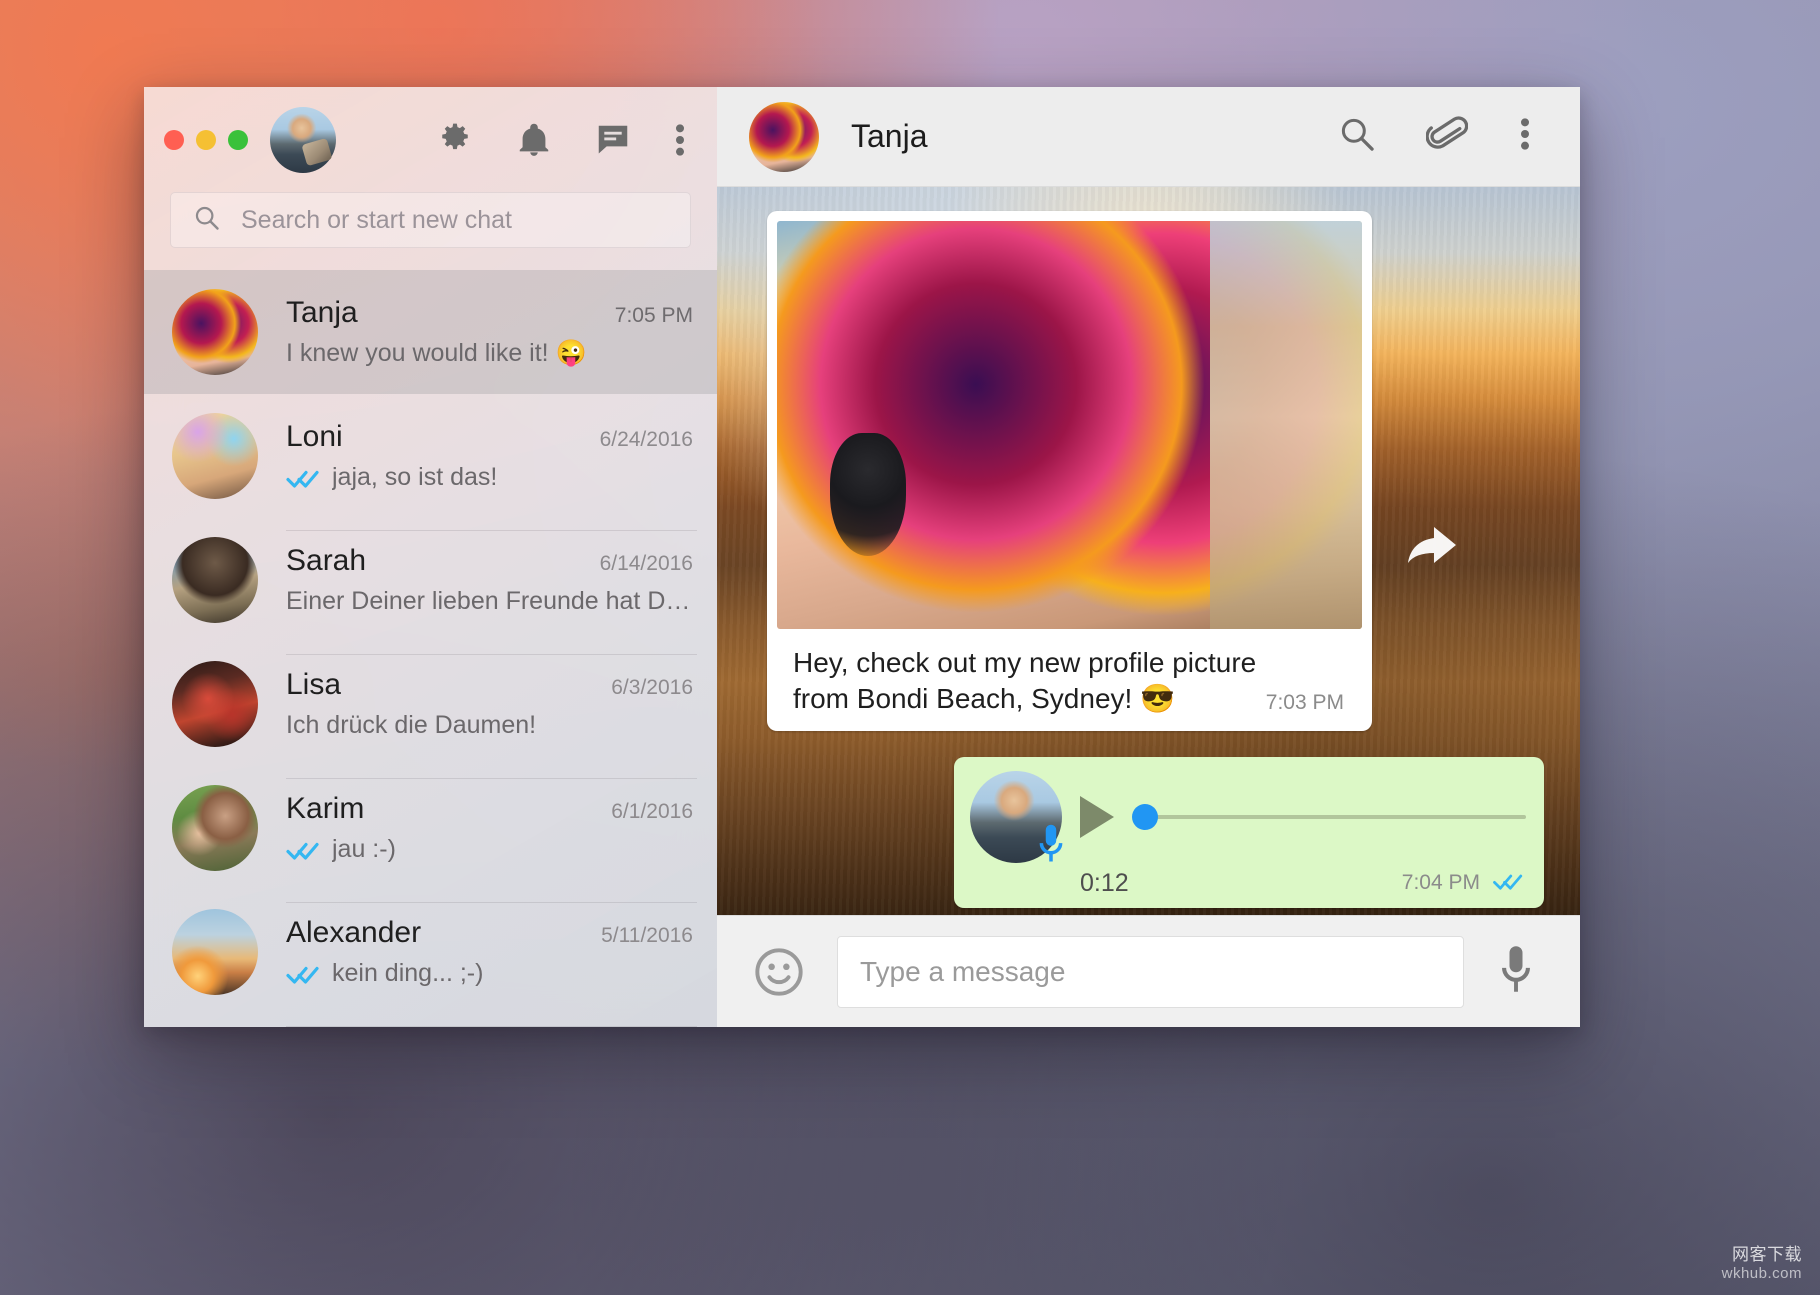 The height and width of the screenshot is (1295, 1820). I want to click on paperclip-icon, so click(1447, 136).